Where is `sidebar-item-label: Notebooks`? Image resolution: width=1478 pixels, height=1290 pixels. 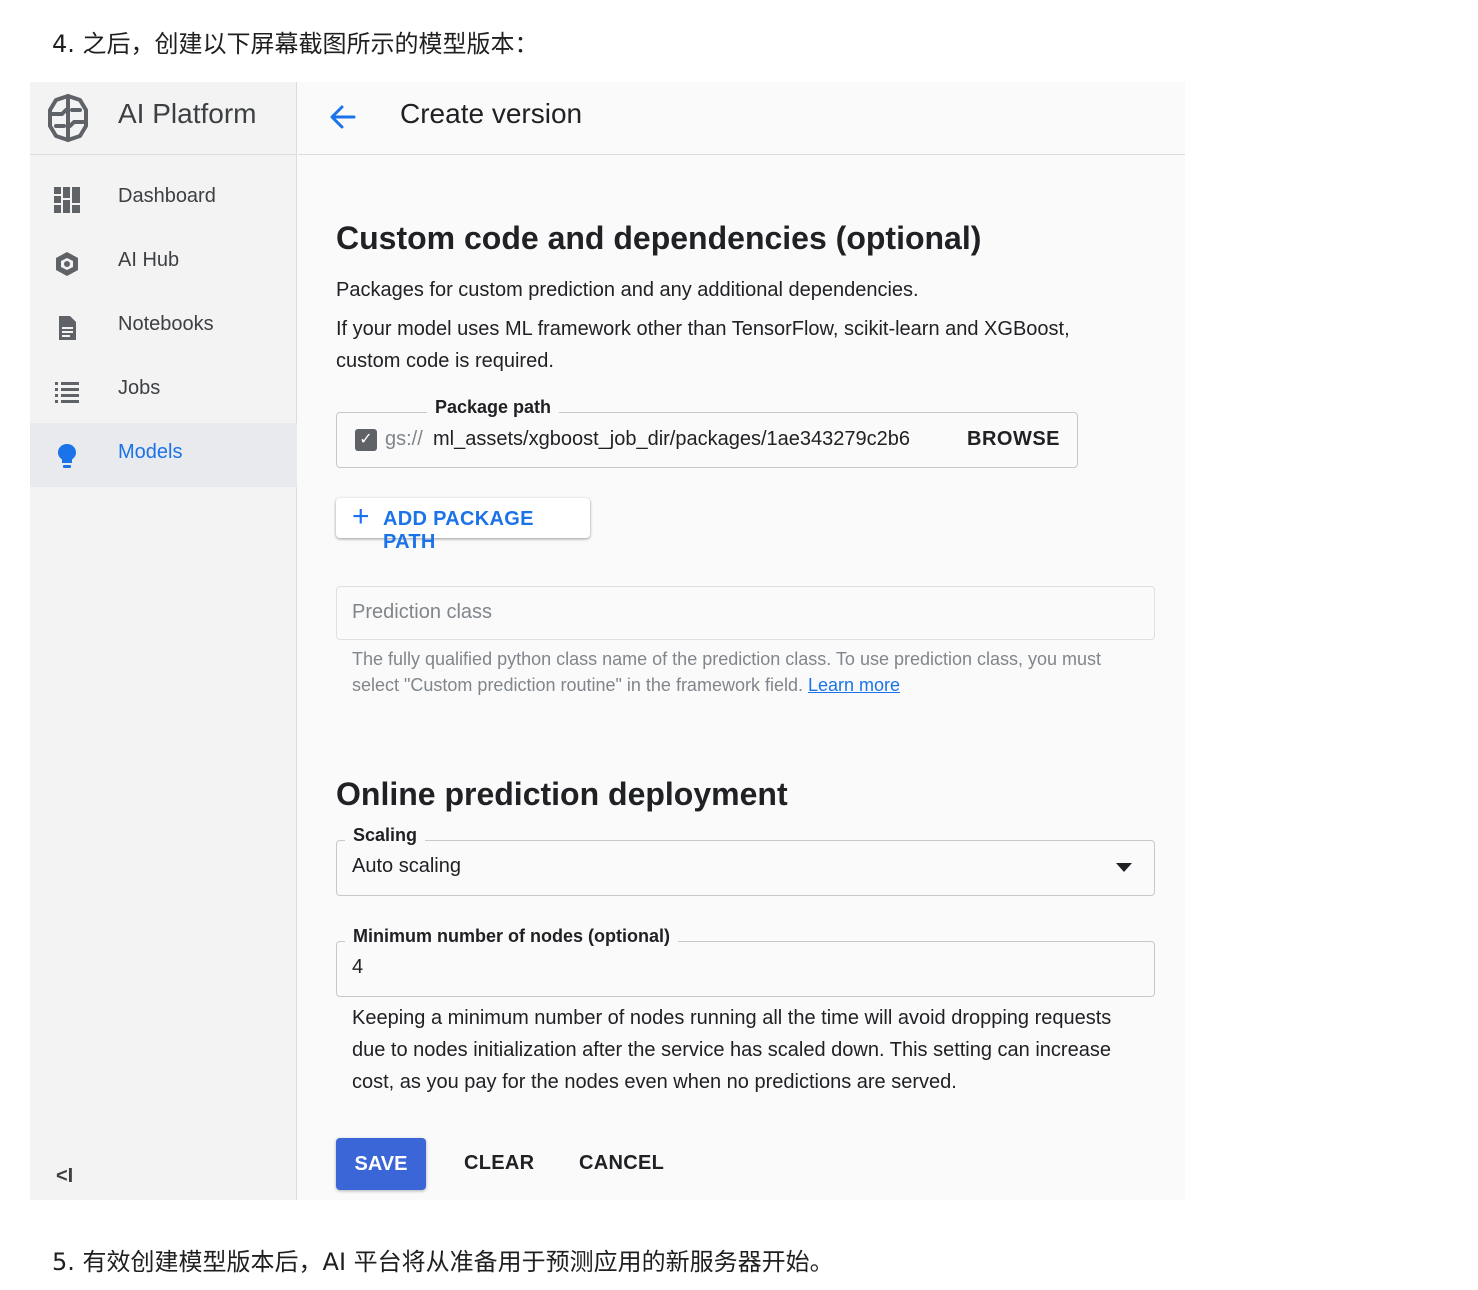 sidebar-item-label: Notebooks is located at coordinates (166, 324).